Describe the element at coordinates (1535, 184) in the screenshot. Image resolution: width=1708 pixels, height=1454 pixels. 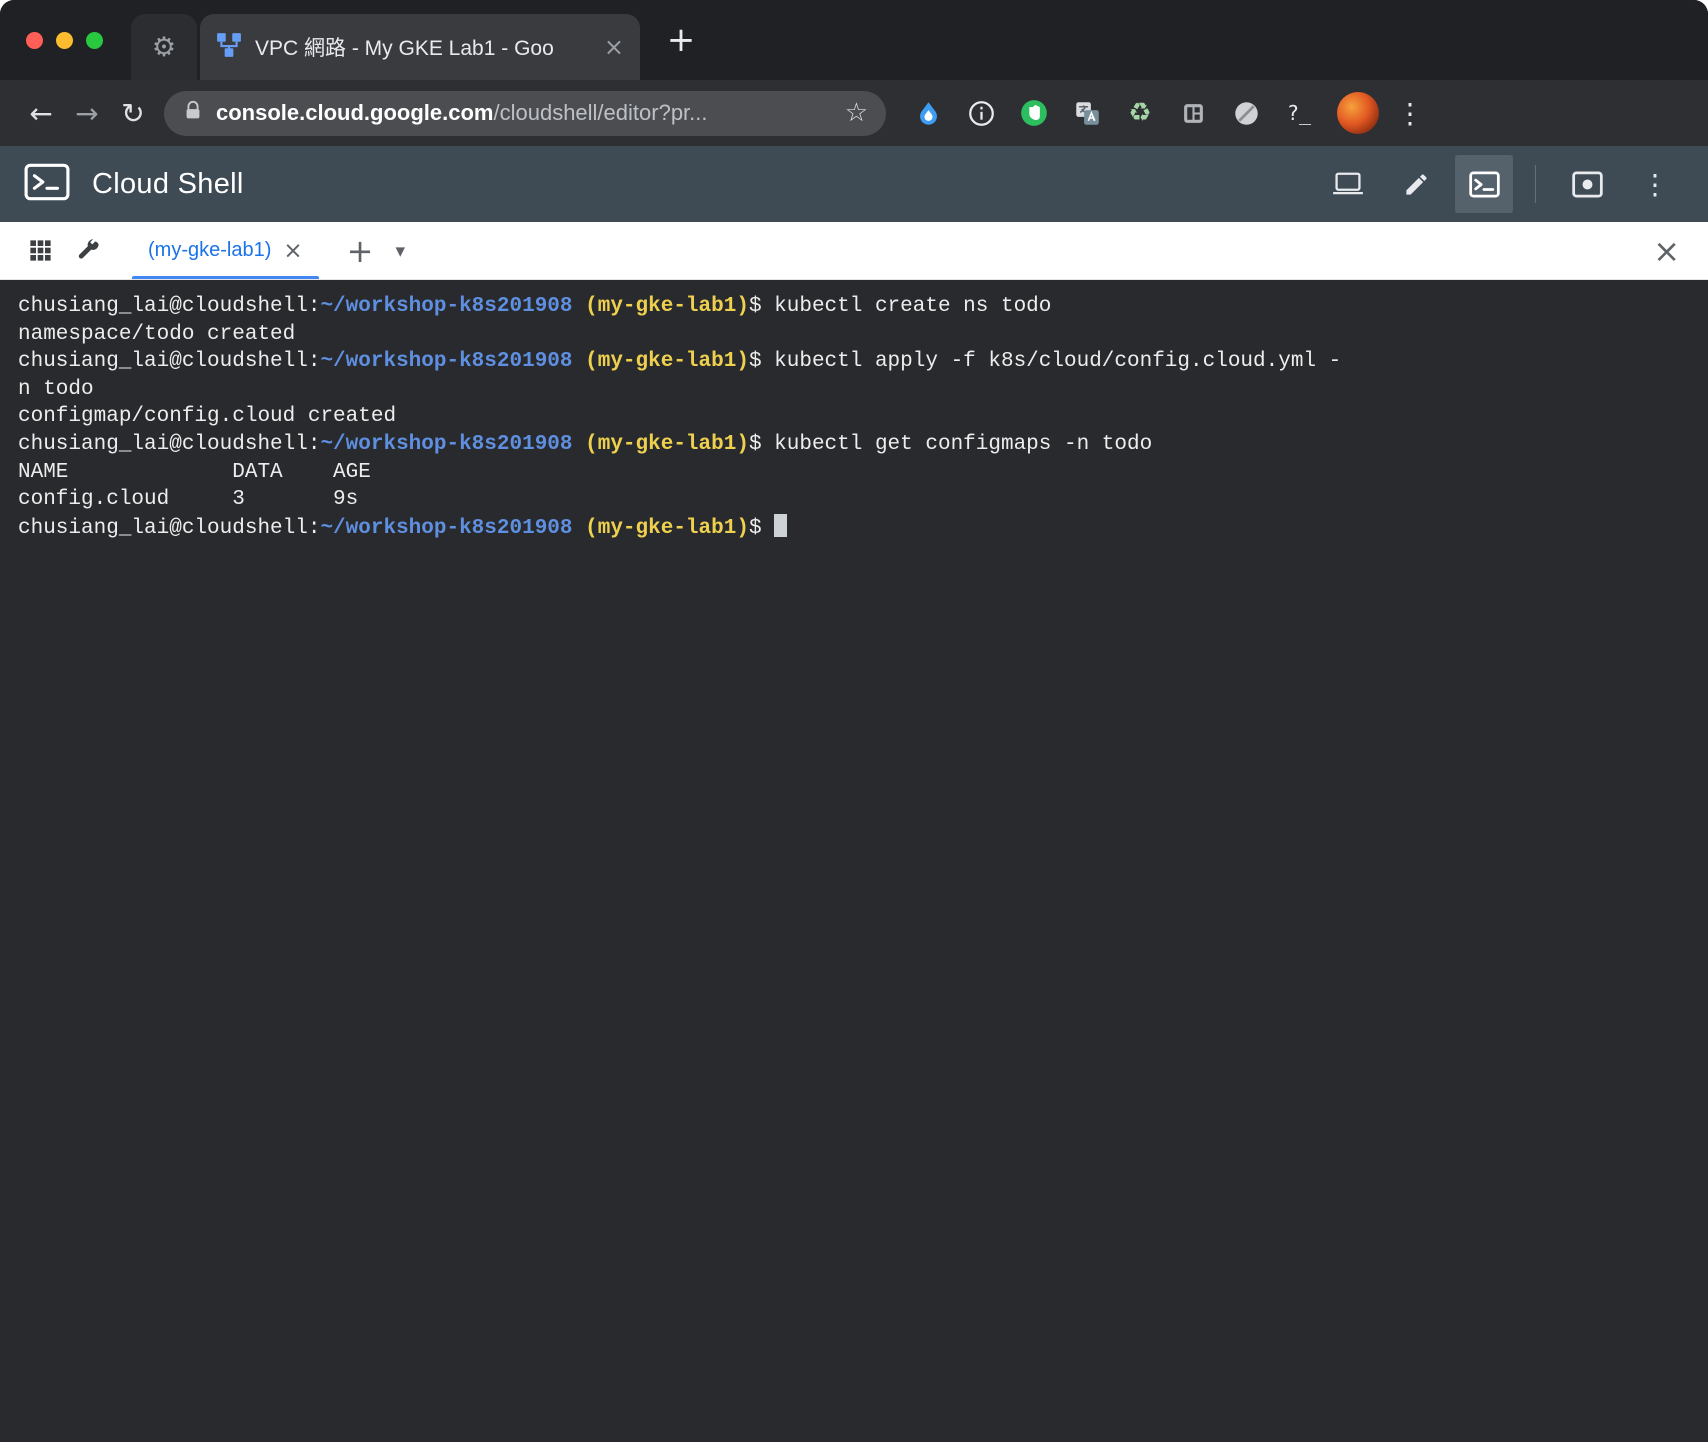
I see `header-divider` at that location.